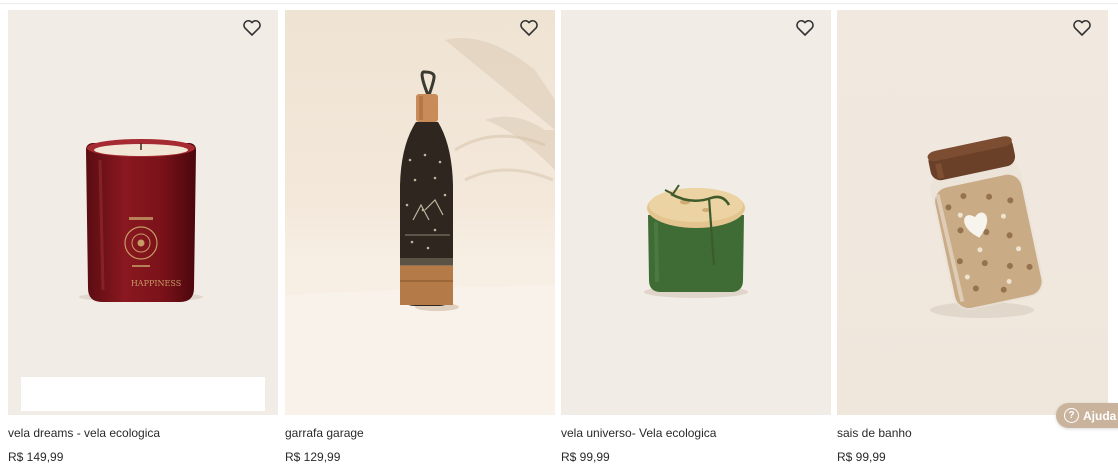 The image size is (1118, 464). What do you see at coordinates (420, 433) in the screenshot?
I see `product-name: garrafa garage` at bounding box center [420, 433].